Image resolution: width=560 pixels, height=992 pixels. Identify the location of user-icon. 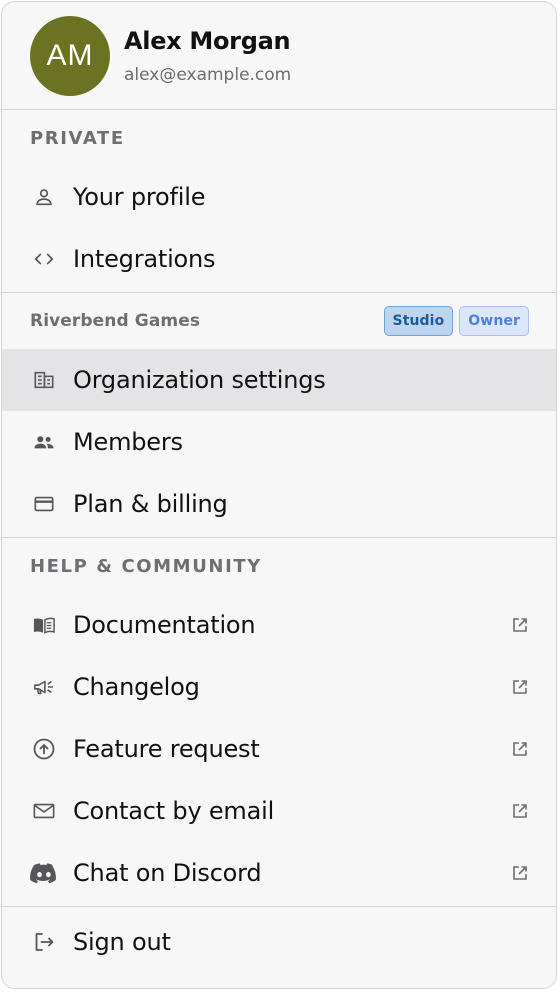
(44, 197).